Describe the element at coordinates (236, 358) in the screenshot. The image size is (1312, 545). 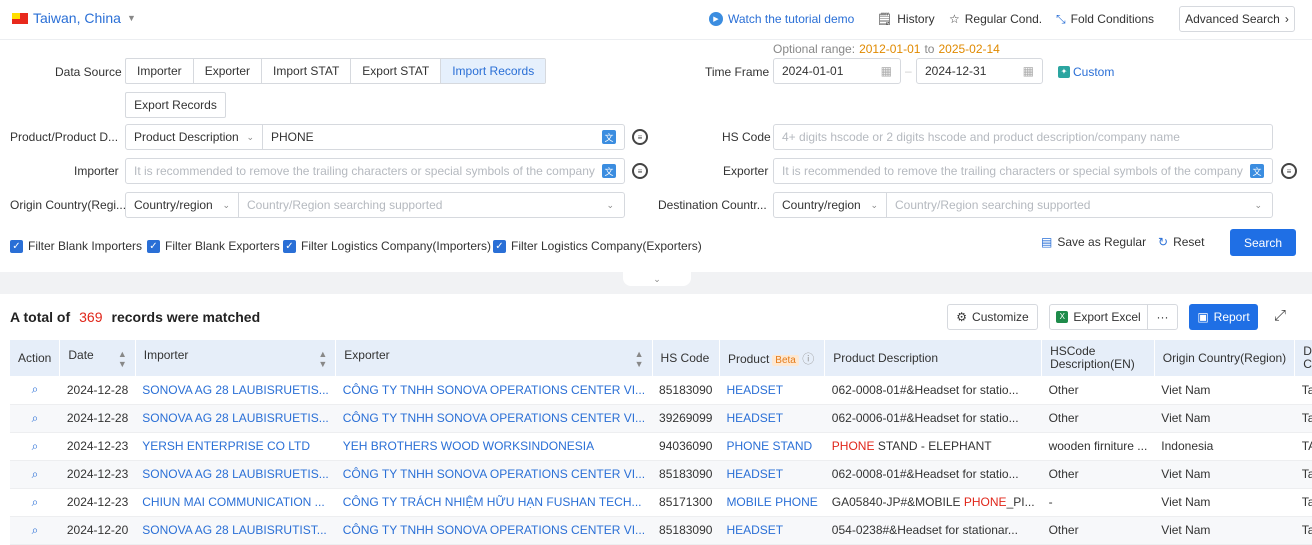
I see `col-importer: Importer ▲ ▼` at that location.